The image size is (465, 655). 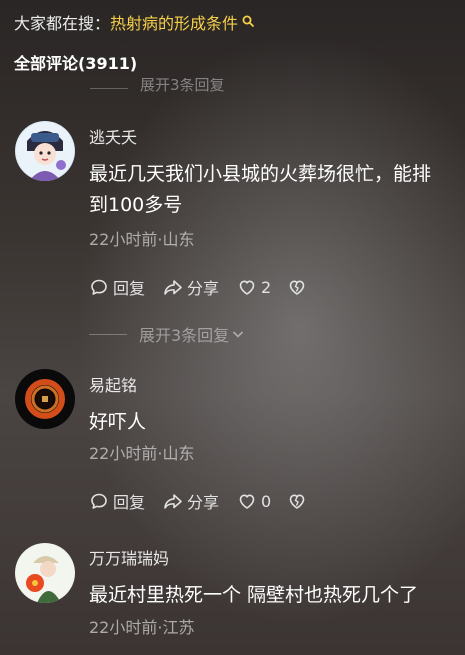 What do you see at coordinates (118, 422) in the screenshot?
I see `comment-text: 好吓人` at bounding box center [118, 422].